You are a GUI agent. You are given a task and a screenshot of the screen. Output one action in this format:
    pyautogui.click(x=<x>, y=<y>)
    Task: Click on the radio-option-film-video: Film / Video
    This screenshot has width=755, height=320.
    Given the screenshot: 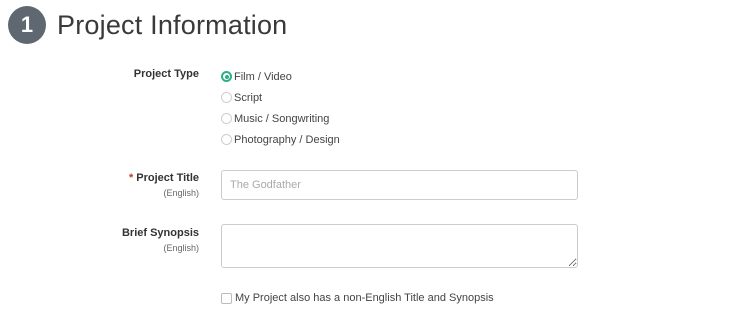 What is the action you would take?
    pyautogui.click(x=280, y=76)
    